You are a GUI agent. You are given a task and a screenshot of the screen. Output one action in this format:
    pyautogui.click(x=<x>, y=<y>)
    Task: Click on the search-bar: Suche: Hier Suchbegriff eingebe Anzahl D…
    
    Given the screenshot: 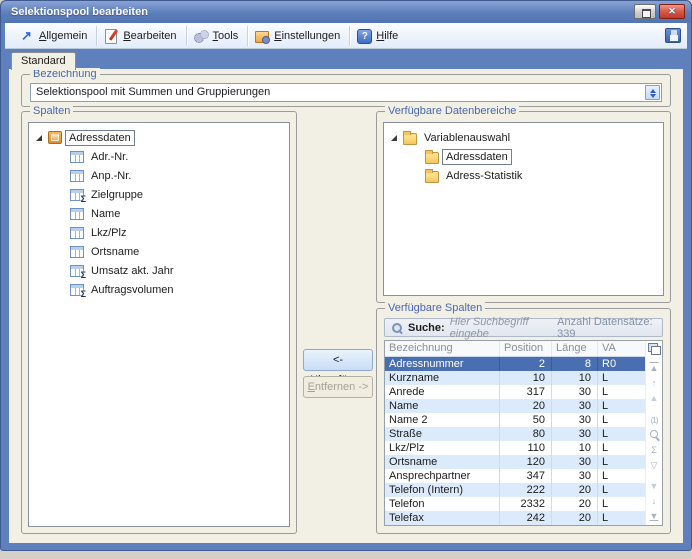 What is the action you would take?
    pyautogui.click(x=523, y=327)
    